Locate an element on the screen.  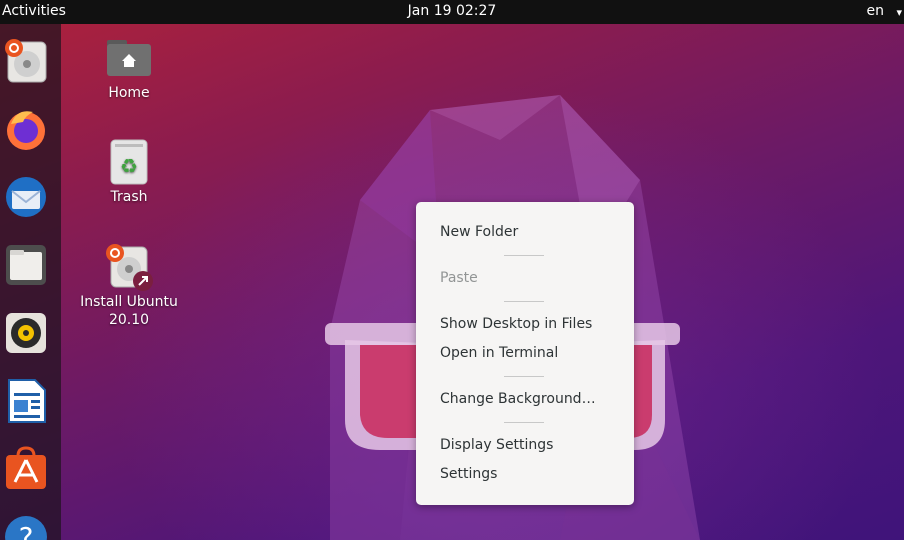
desktop-icon-home: Home is located at coordinates (129, 68).